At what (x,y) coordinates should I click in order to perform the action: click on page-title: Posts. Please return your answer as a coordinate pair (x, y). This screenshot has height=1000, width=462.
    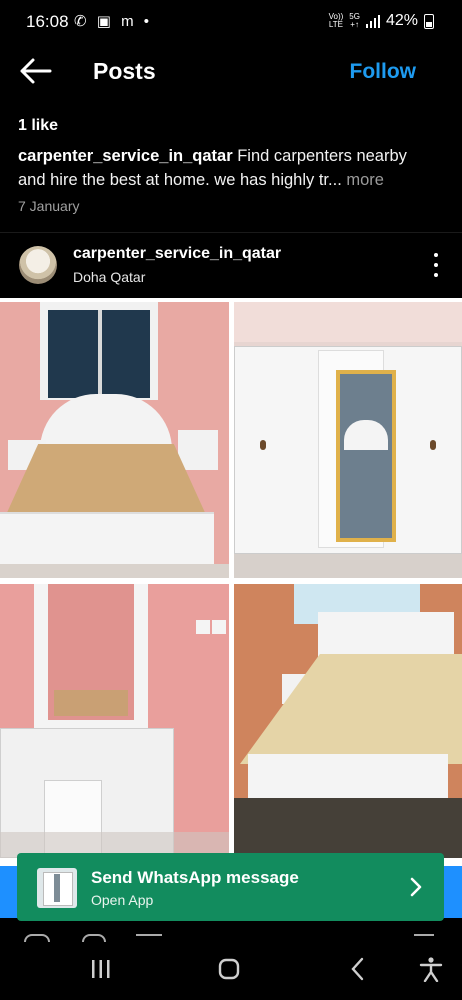
    Looking at the image, I should click on (124, 71).